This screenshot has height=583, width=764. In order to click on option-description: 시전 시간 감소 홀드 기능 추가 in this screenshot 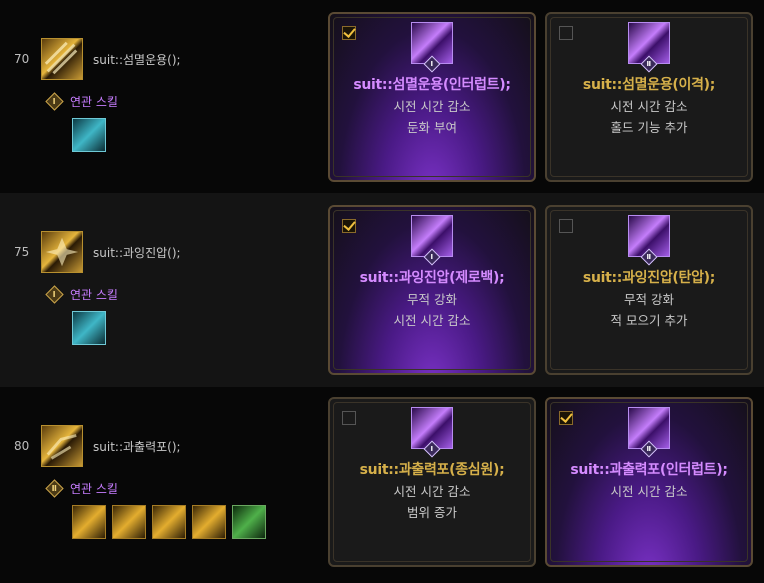, I will do `click(649, 117)`.